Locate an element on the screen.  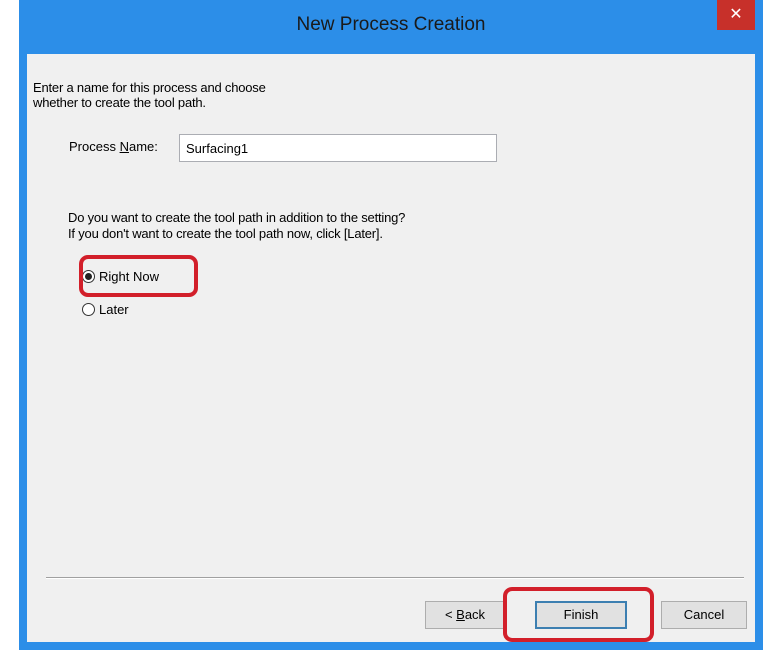
cancel-label: Cancel is located at coordinates (704, 614).